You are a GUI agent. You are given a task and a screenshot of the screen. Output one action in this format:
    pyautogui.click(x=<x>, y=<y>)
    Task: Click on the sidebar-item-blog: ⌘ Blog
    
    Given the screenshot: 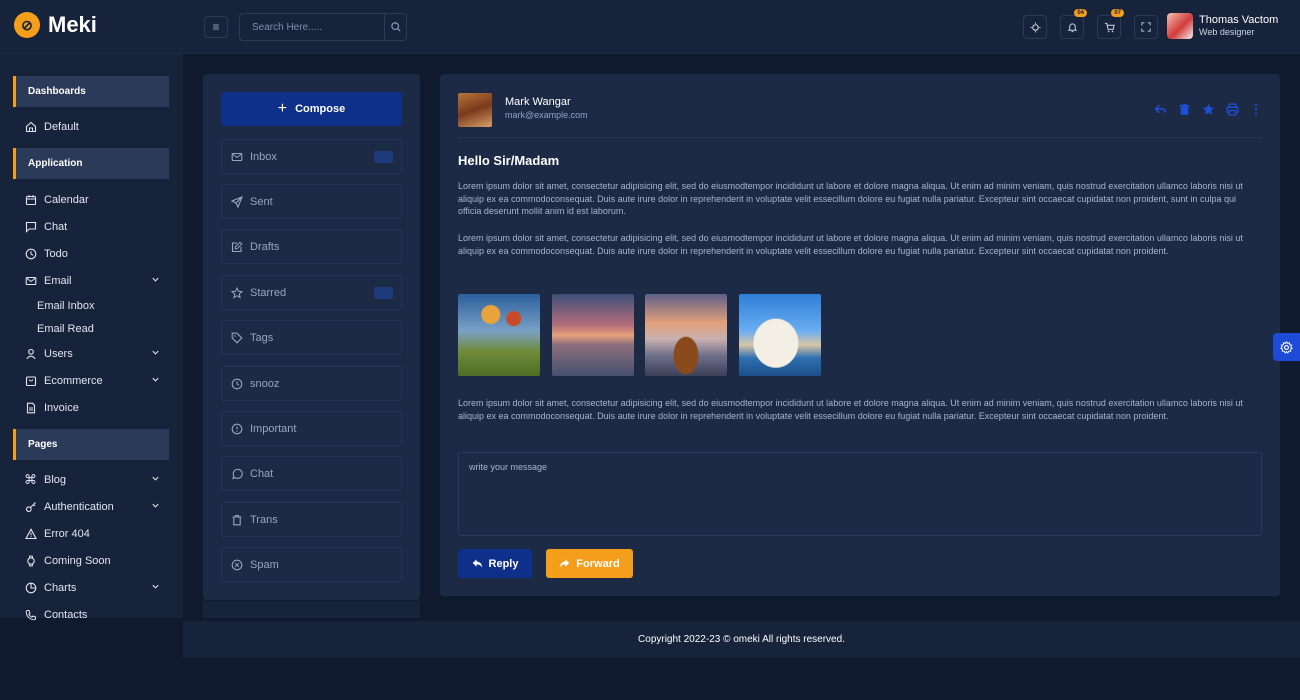 What is the action you would take?
    pyautogui.click(x=92, y=480)
    